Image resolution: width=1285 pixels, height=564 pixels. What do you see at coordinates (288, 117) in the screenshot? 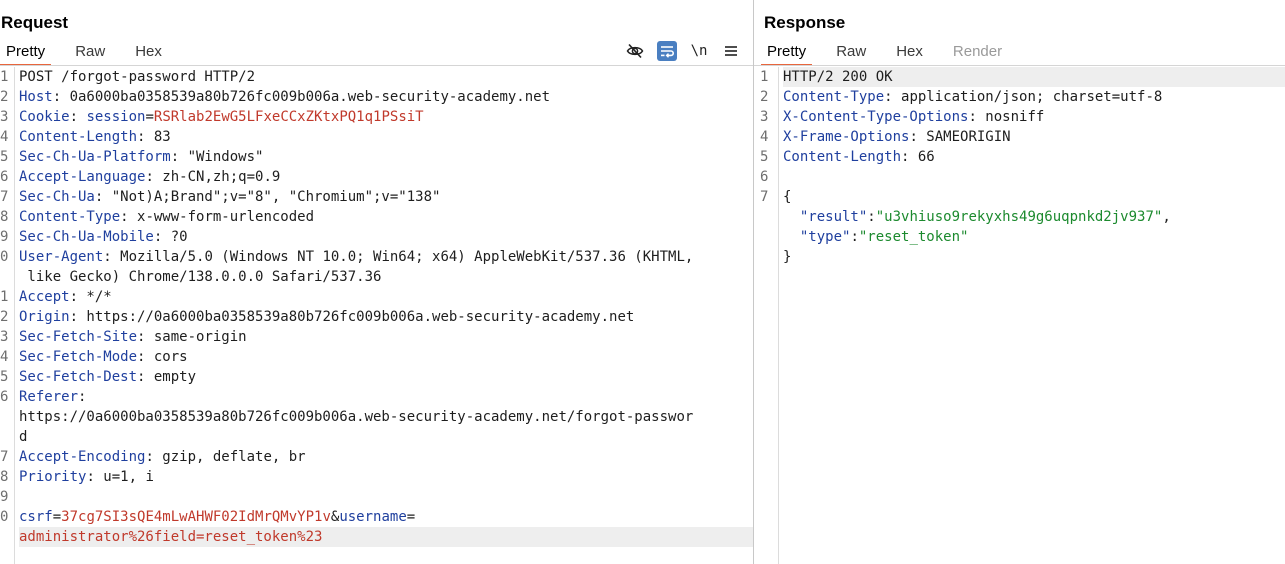
I see `cookie-value: RSRlab2EwG5LFxeCCxZKtxPQ1q1PSsiT` at bounding box center [288, 117].